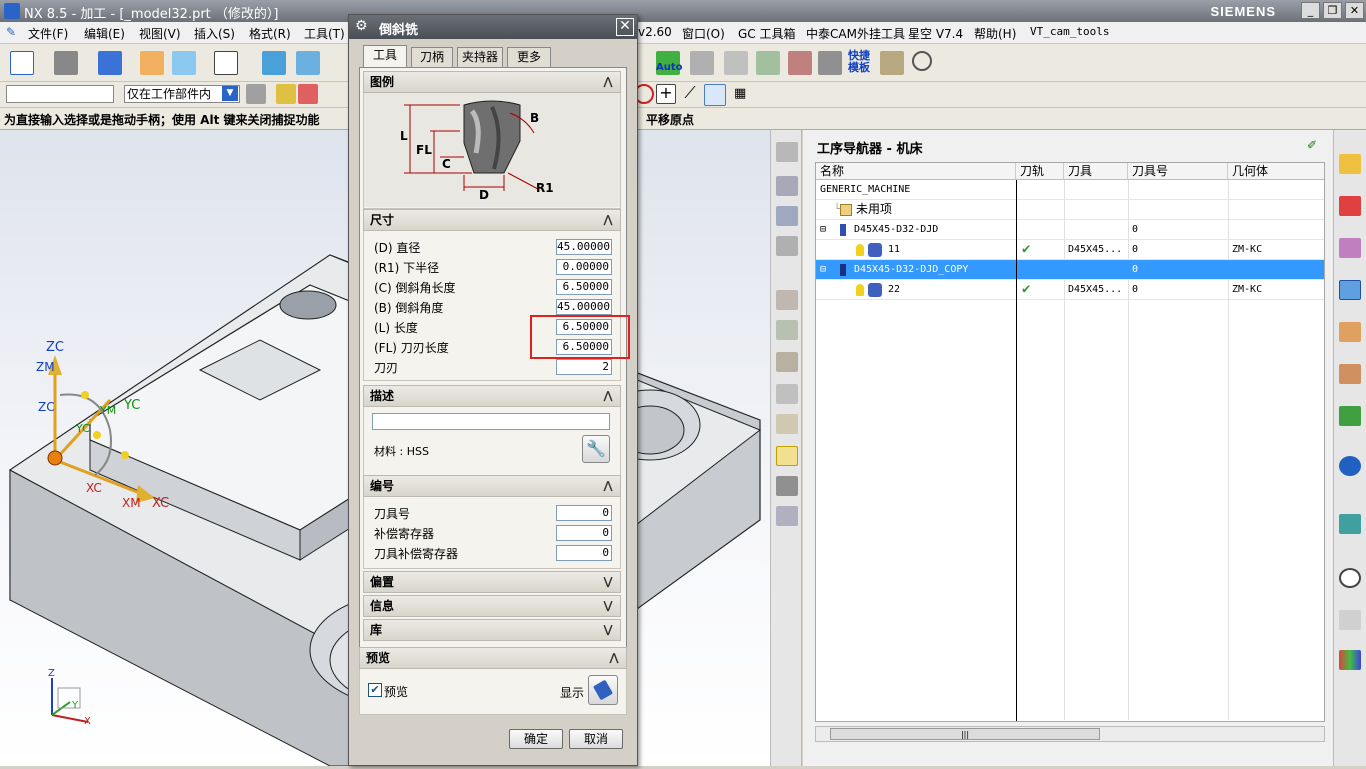 The height and width of the screenshot is (769, 1366). I want to click on horizontal-scrollbar: |||, so click(1070, 734).